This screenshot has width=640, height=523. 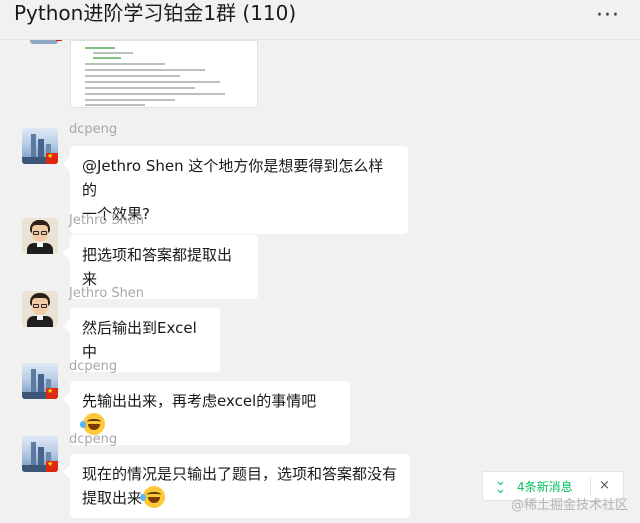 What do you see at coordinates (604, 486) in the screenshot?
I see `close-icon: ×` at bounding box center [604, 486].